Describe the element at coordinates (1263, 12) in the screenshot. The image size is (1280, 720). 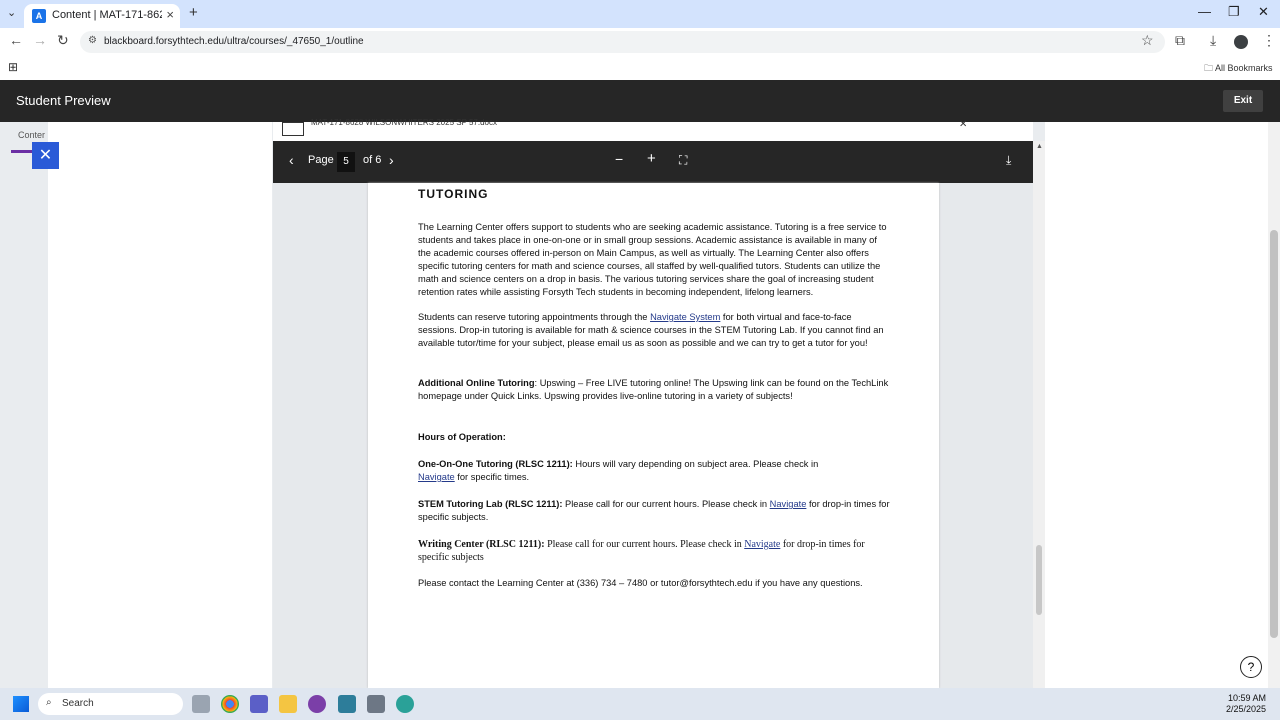
I see `window-close-icon: ✕` at that location.